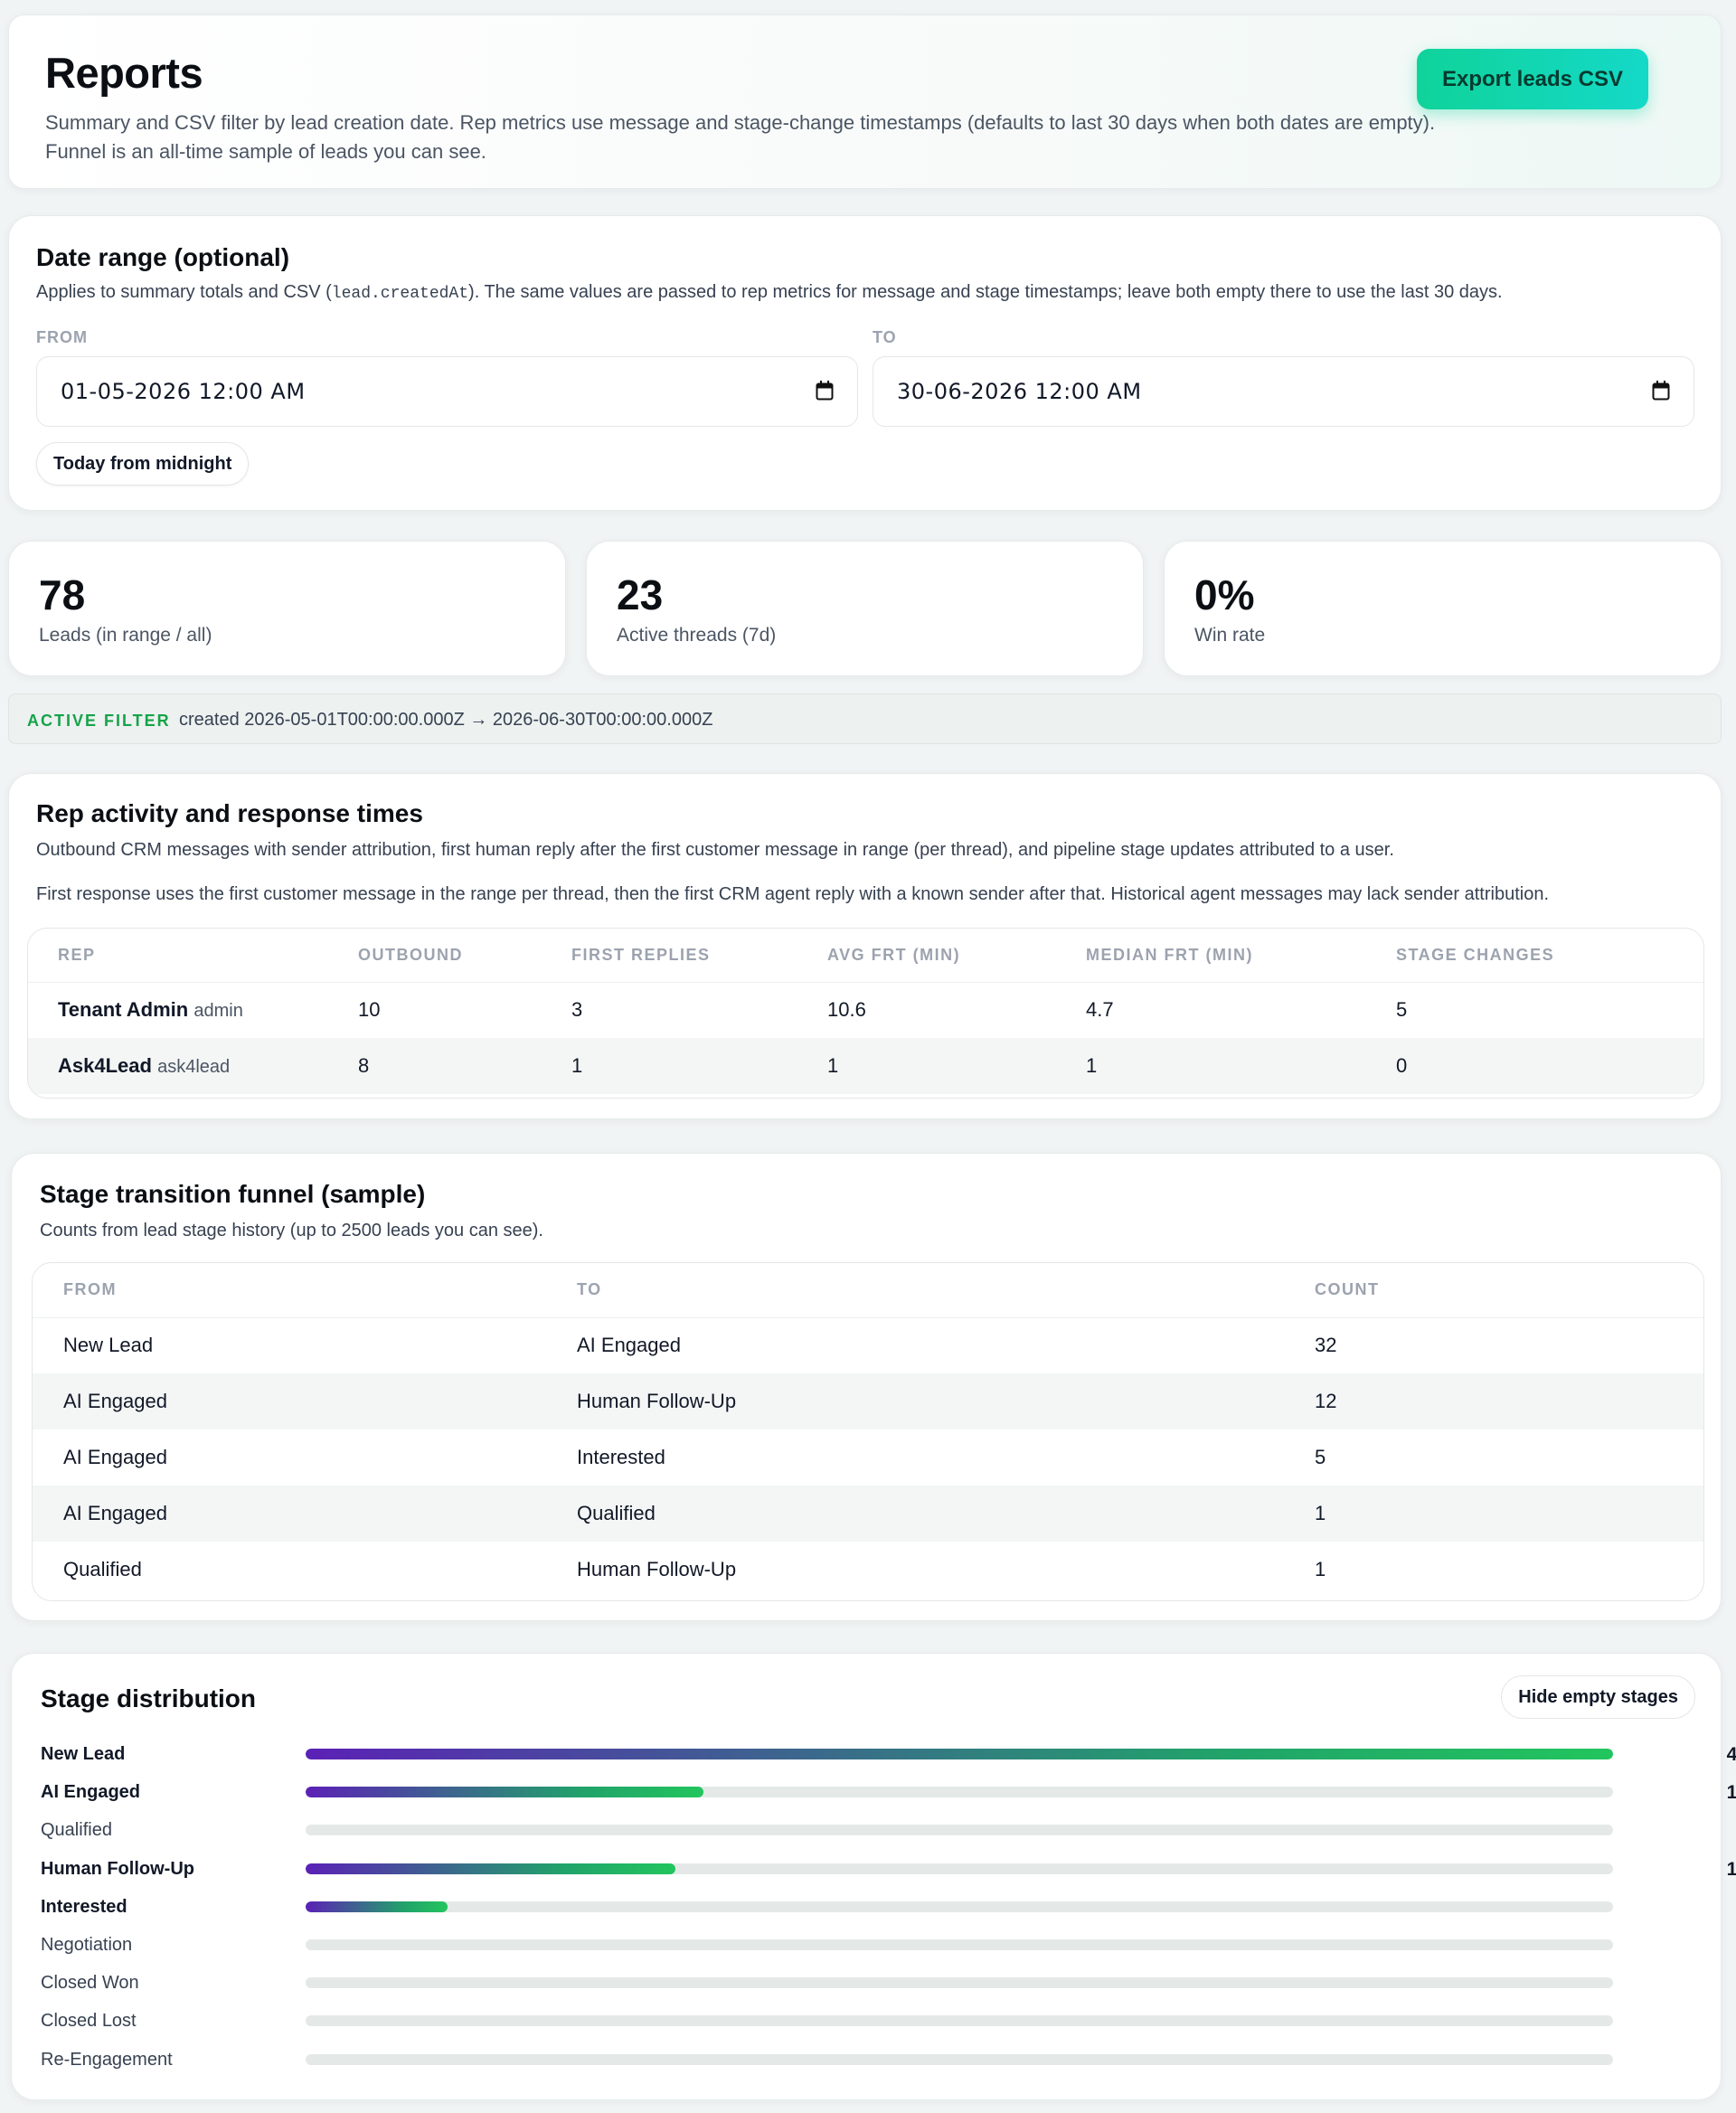 The width and height of the screenshot is (1736, 2113). Describe the element at coordinates (1443, 608) in the screenshot. I see `stat-card-win-rate: 0% Win rate` at that location.